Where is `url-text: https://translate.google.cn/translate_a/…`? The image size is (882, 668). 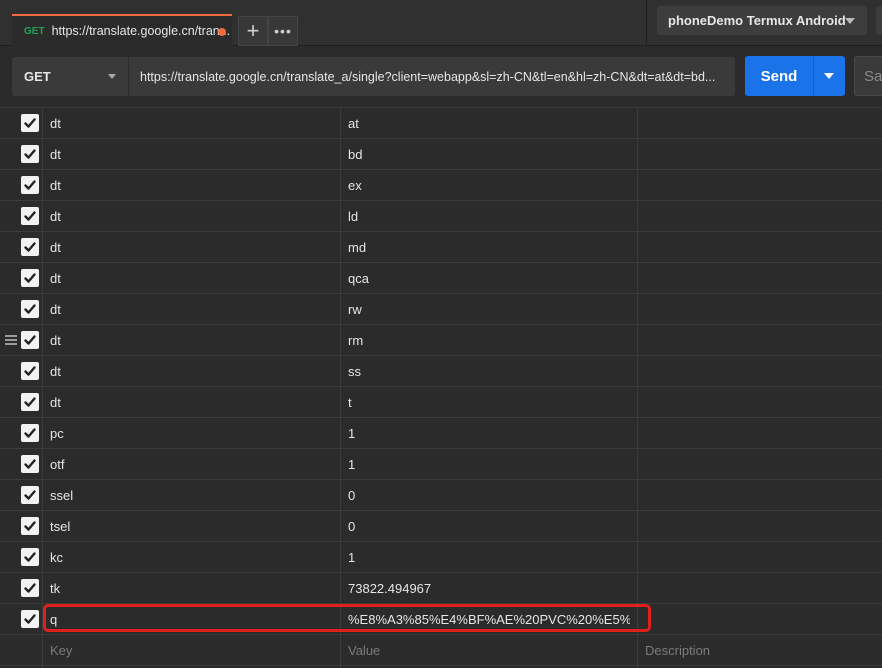
url-text: https://translate.google.cn/translate_a/… is located at coordinates (428, 76).